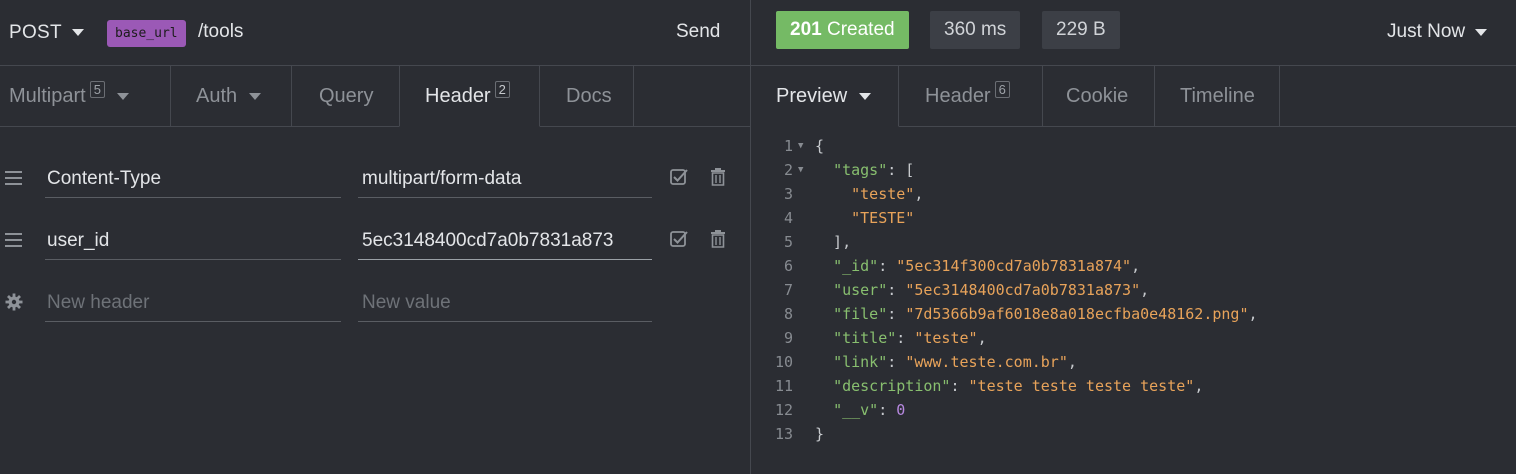 Image resolution: width=1516 pixels, height=474 pixels. I want to click on history-dropdown: Just Now, so click(1426, 32).